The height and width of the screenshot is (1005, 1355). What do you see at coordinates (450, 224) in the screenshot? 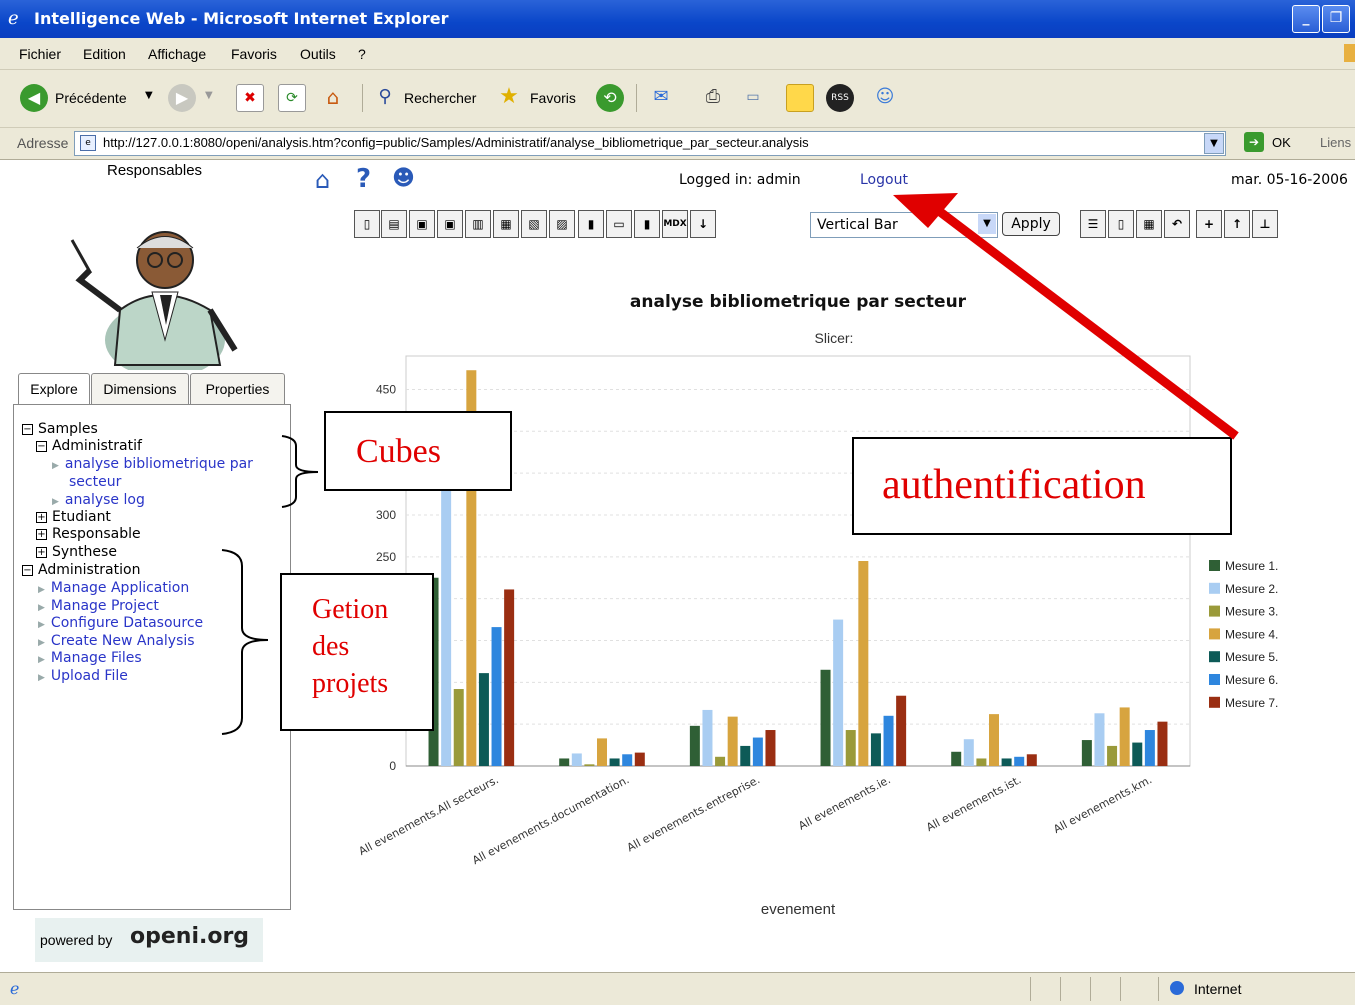
I see `save-as-icon: ▣` at bounding box center [450, 224].